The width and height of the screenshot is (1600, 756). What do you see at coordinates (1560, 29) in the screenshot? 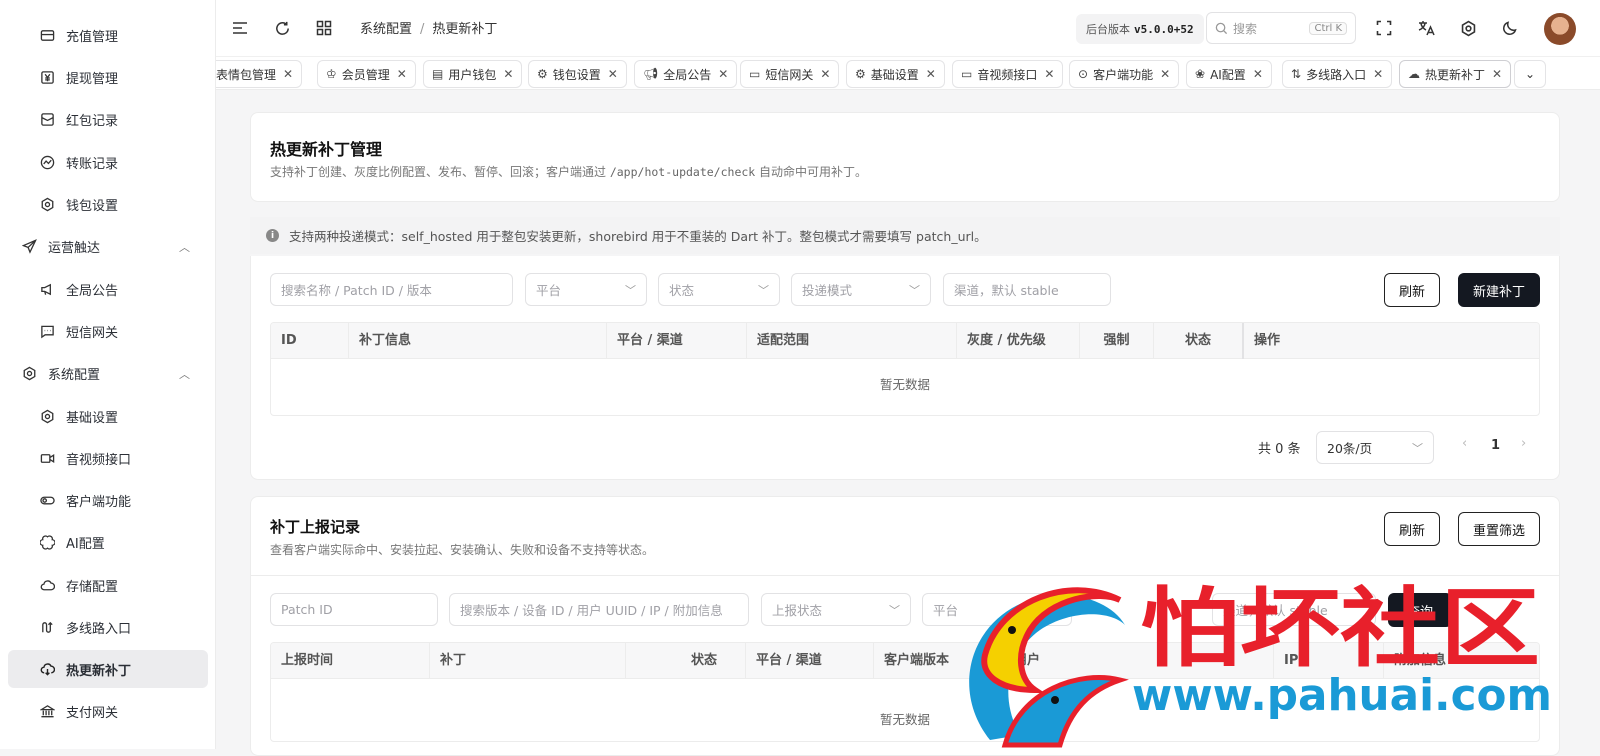
I see `user-avatar` at bounding box center [1560, 29].